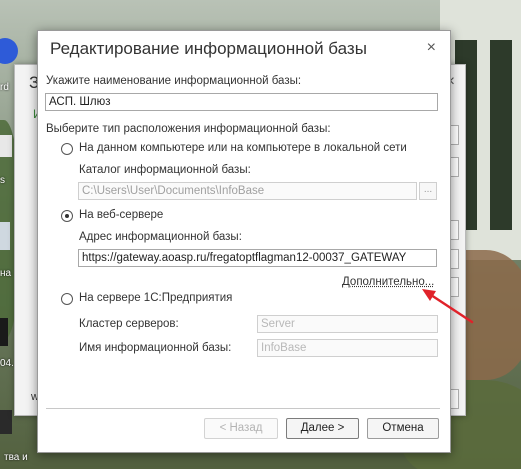  What do you see at coordinates (429, 295) in the screenshot?
I see `annotation-arrow-head` at bounding box center [429, 295].